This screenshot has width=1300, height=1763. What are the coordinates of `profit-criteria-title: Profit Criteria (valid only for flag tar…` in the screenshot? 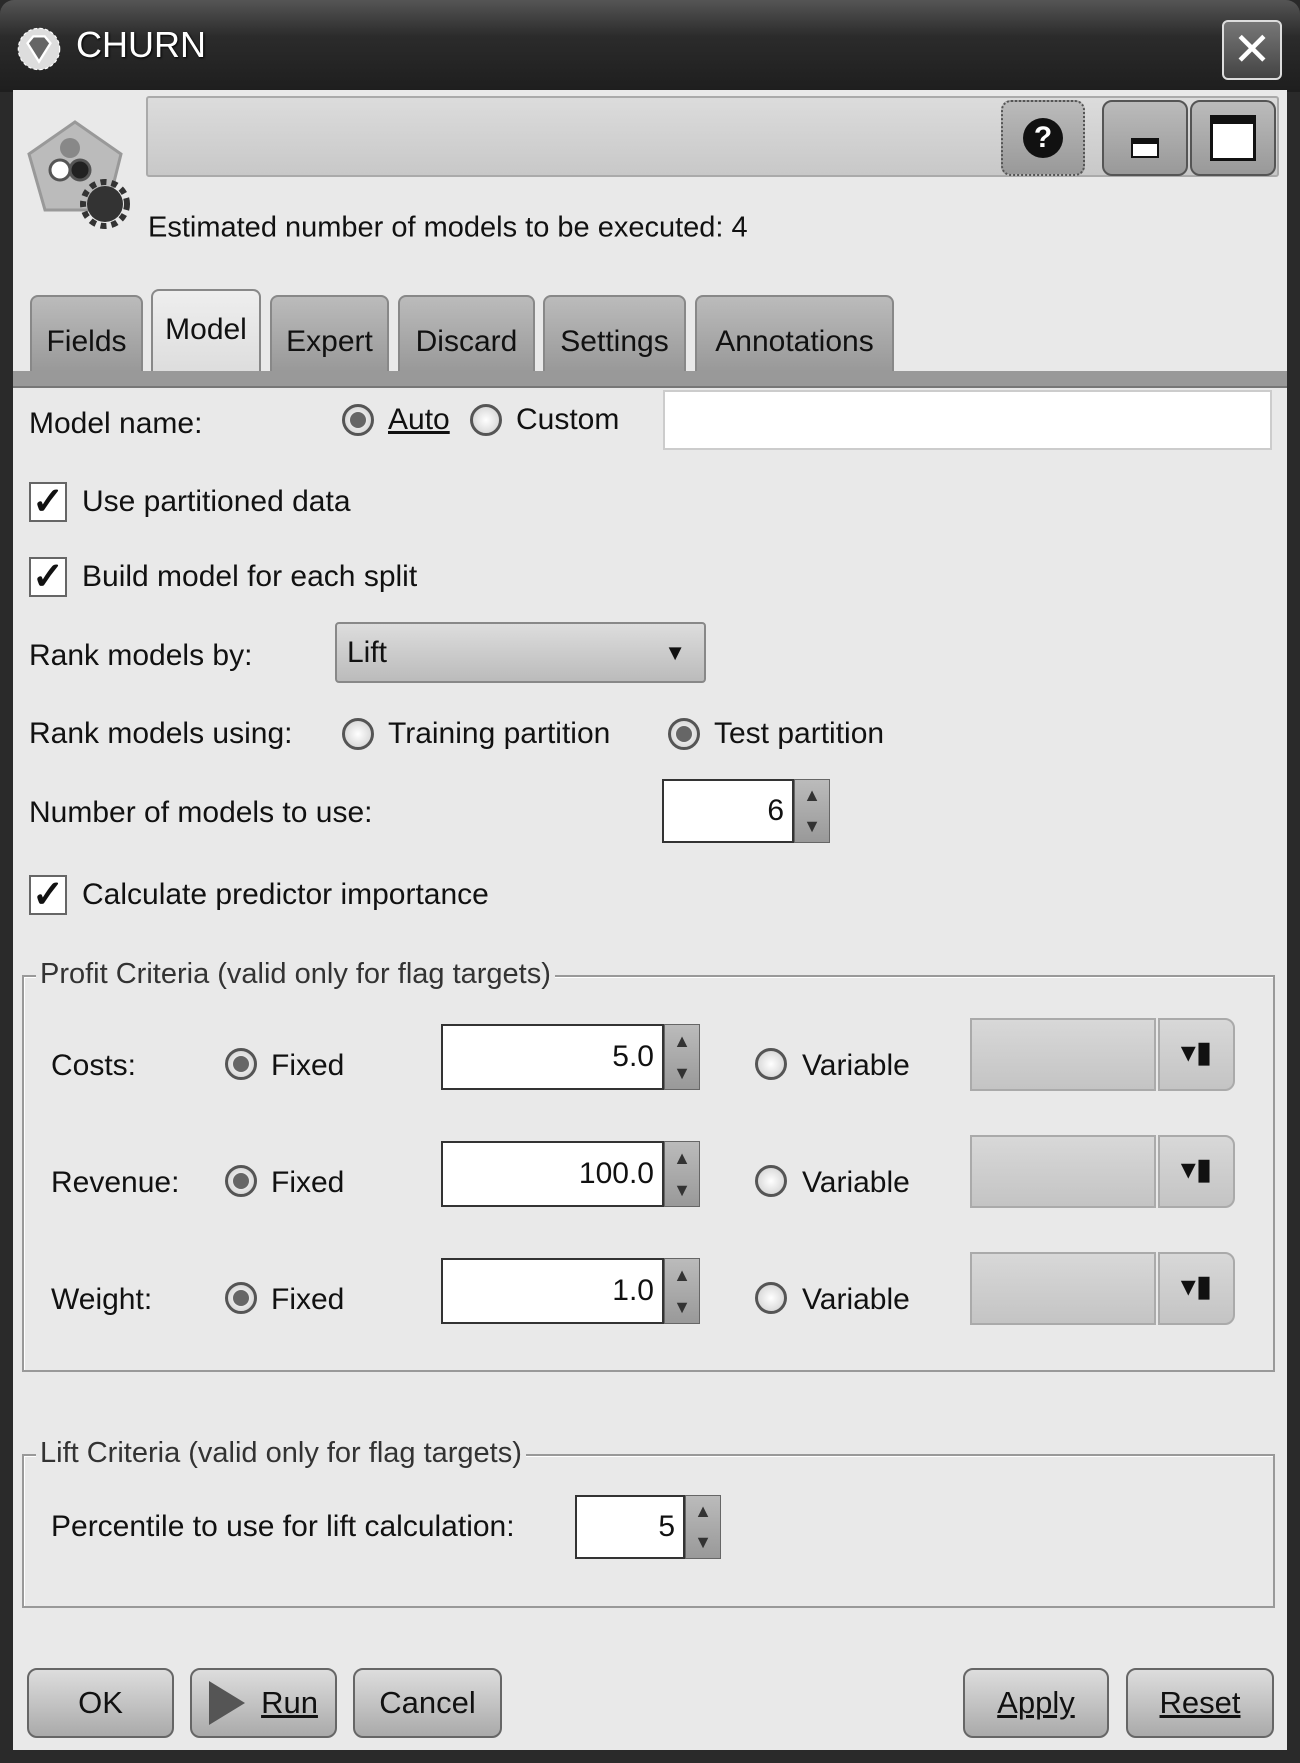 It's located at (295, 974).